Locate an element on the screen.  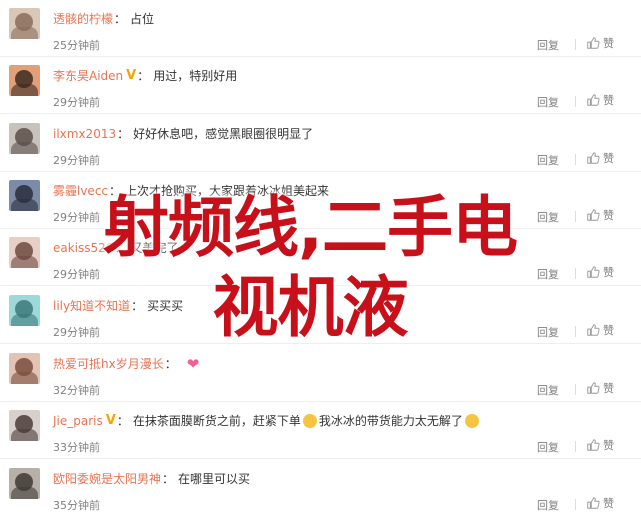
comment-line: 热爱可抵hx岁月漫长： ❤ is located at coordinates (126, 364).